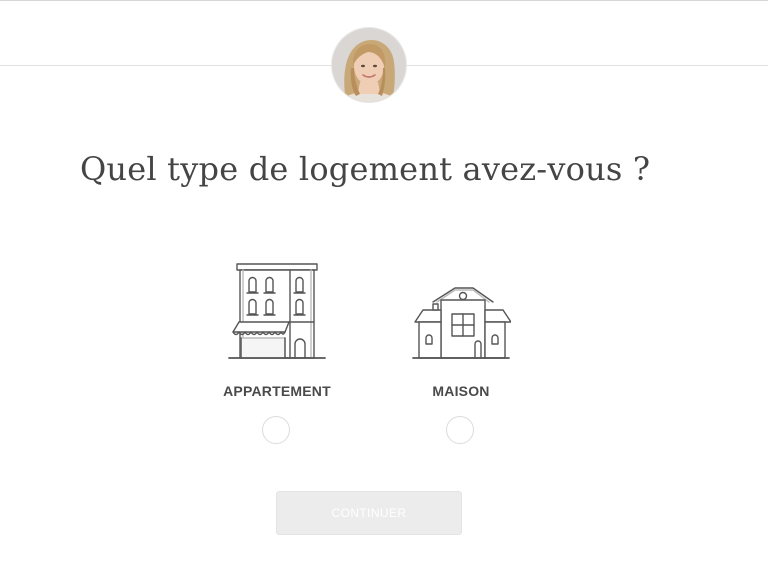 The image size is (768, 588). I want to click on house-icon, so click(461, 323).